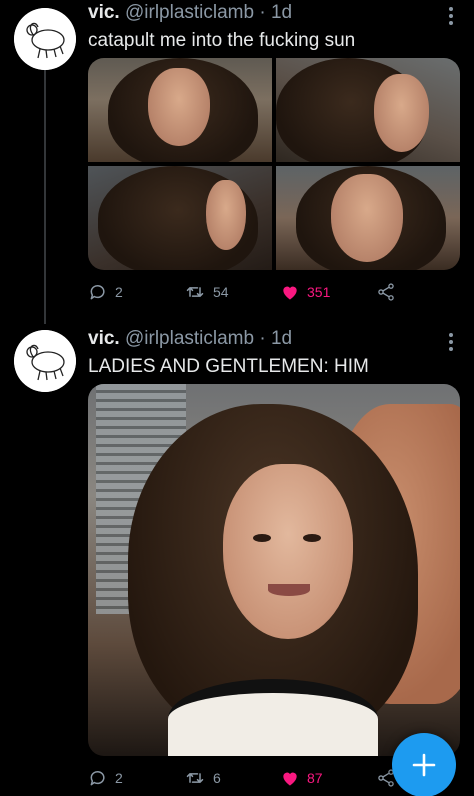  What do you see at coordinates (315, 778) in the screenshot?
I see `like-count: 87` at bounding box center [315, 778].